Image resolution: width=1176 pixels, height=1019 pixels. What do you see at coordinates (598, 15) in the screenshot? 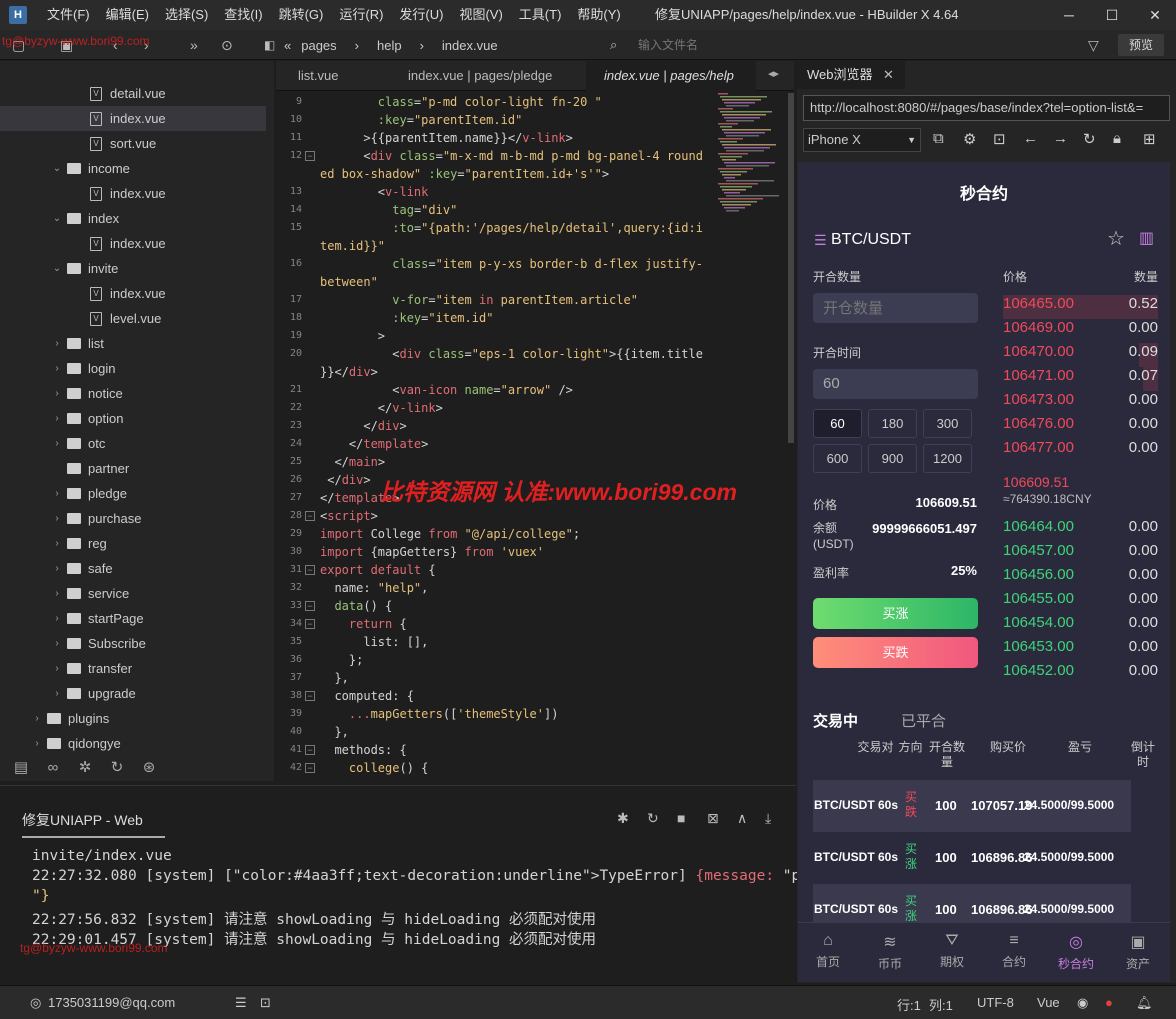
I see `menu-item: 帮助(Y)` at bounding box center [598, 15].